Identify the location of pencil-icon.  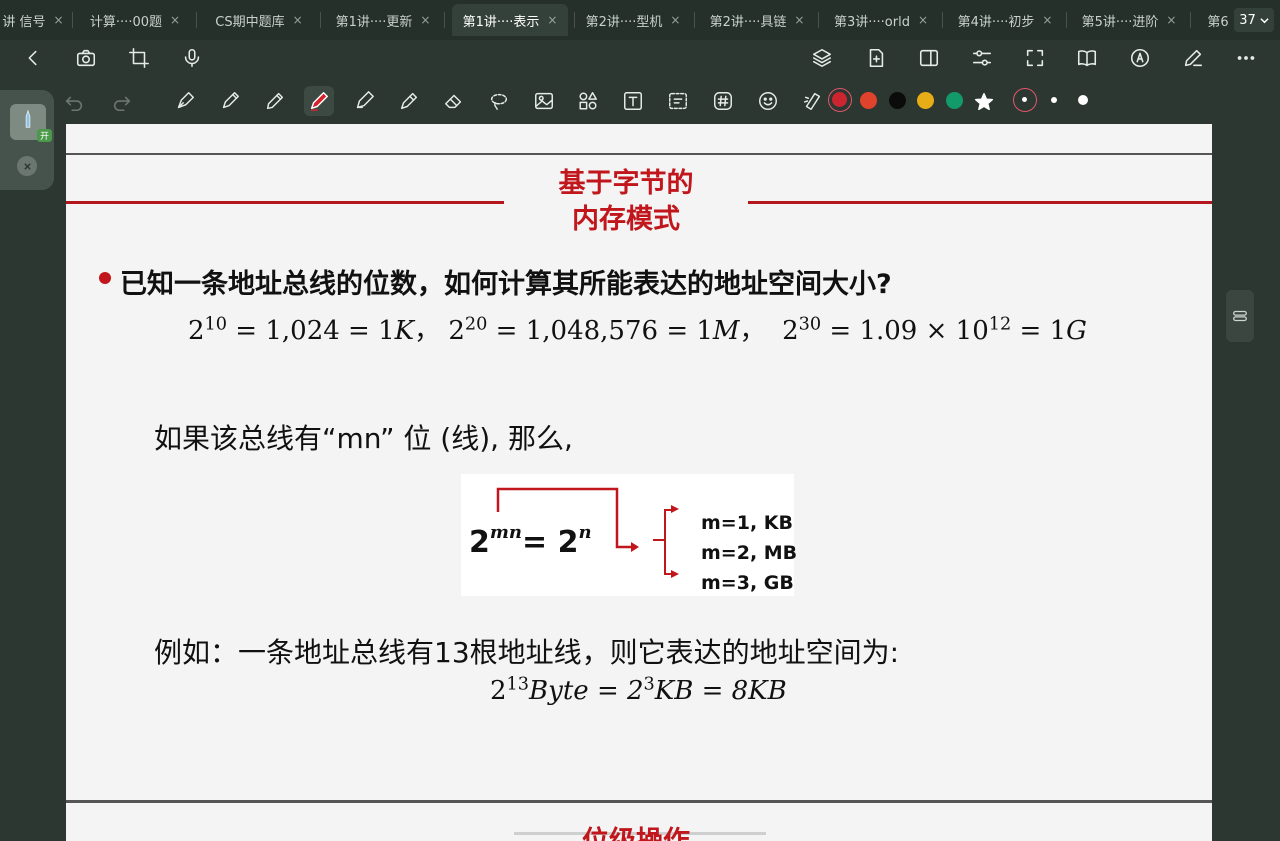
(275, 101).